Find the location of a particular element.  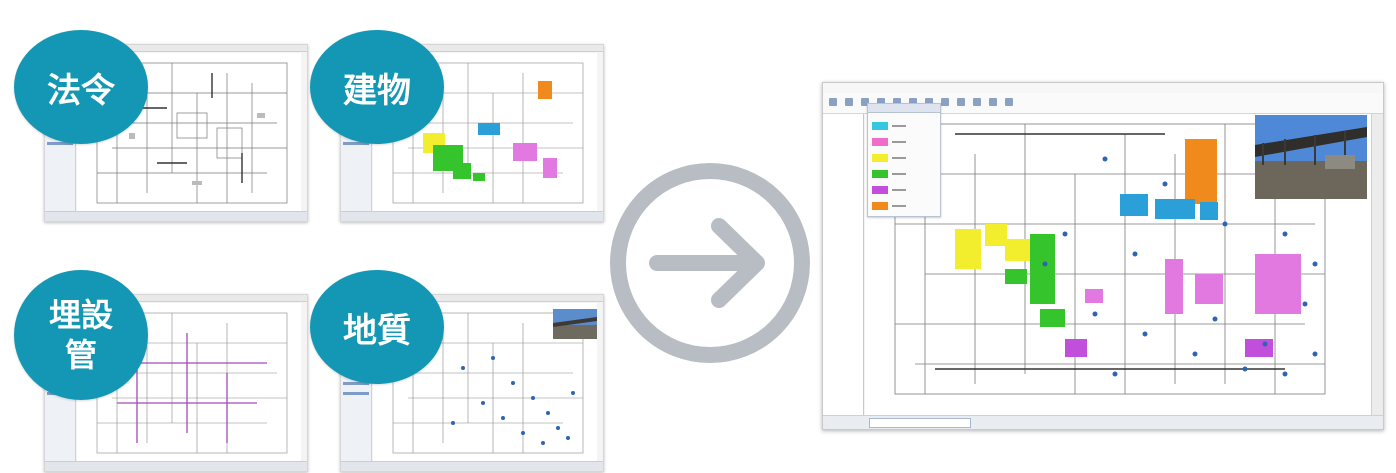

badge-geology: 地質 is located at coordinates (377, 327).